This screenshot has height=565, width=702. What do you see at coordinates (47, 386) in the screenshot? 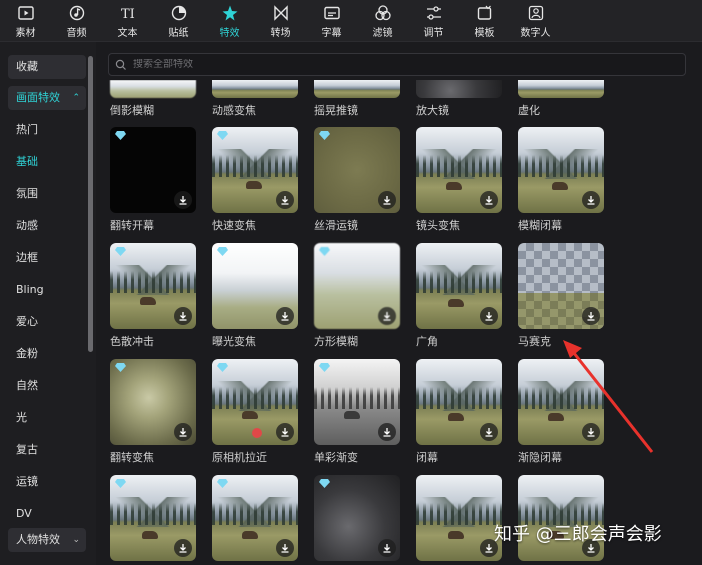
I see `sidebar-item-nature: 自然` at bounding box center [47, 386].